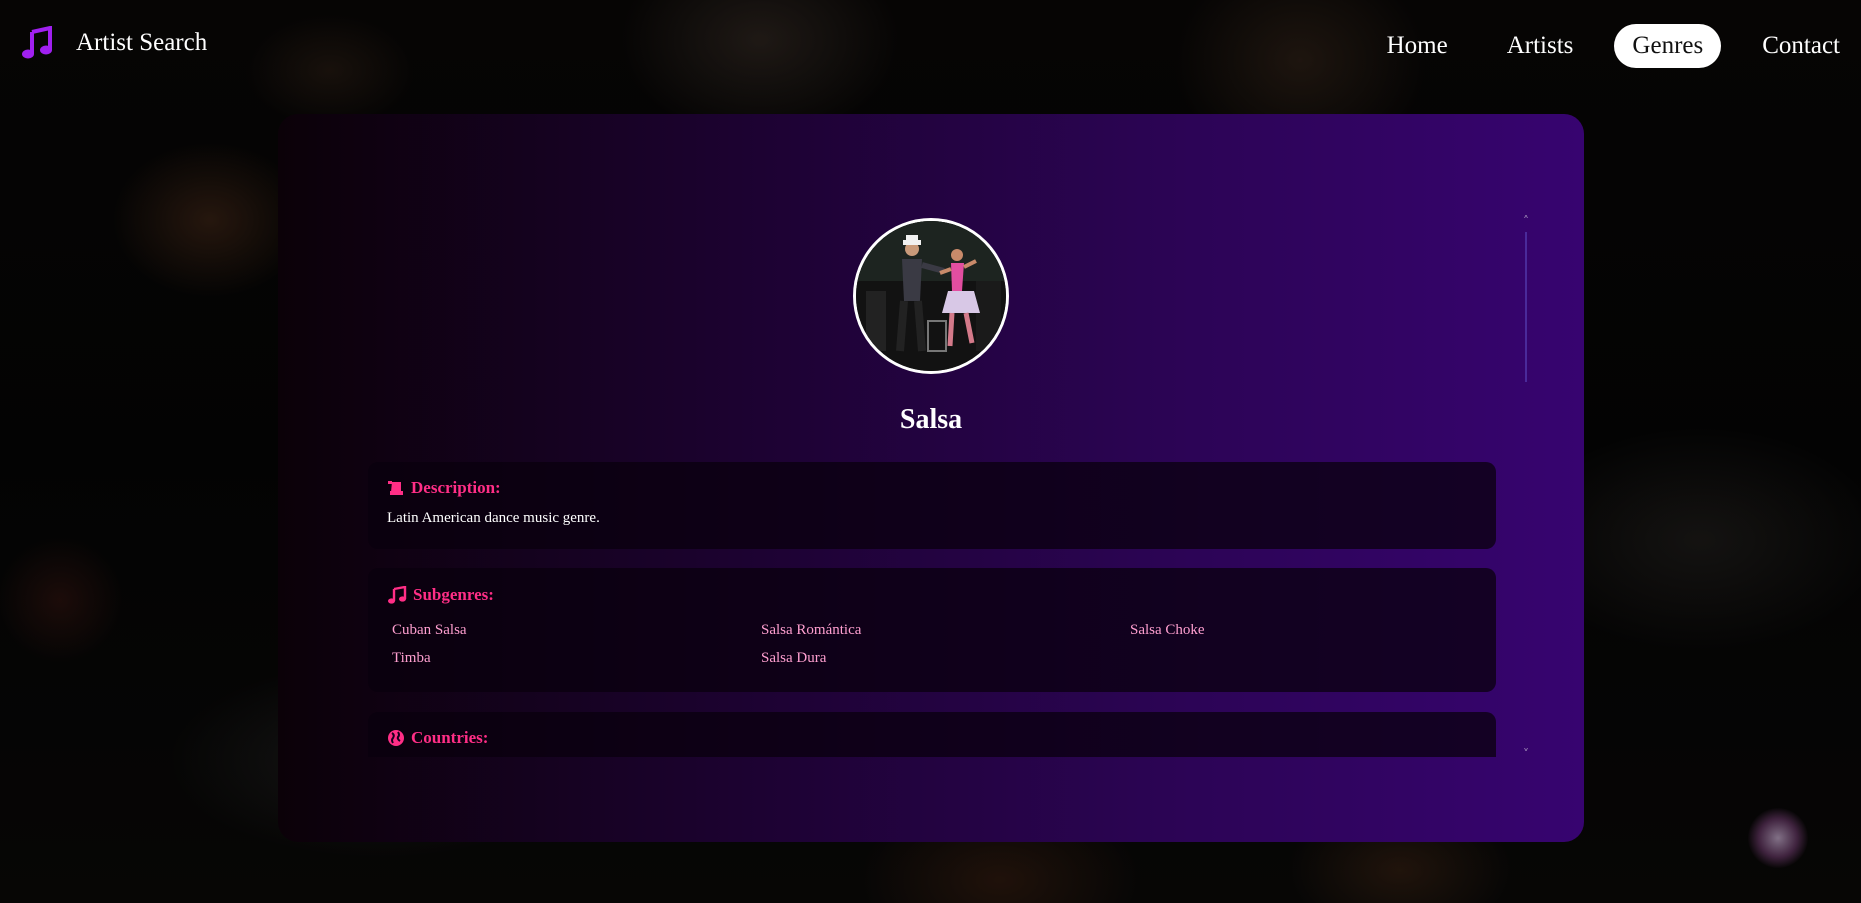  I want to click on description-text: Latin American dance music genre., so click(493, 518).